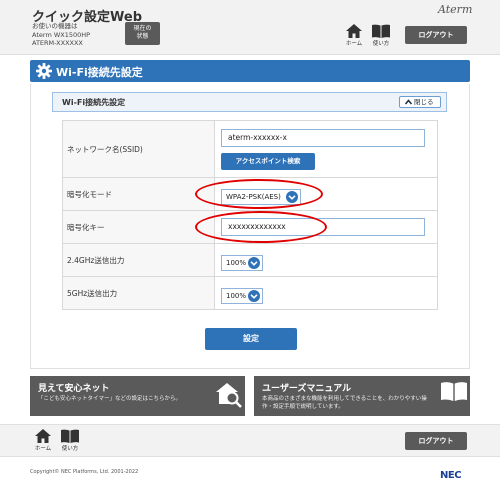  I want to click on mieteanshin-net-tile: 見えて安心ネット 「こども安心ネットタイマー」などの設定はこちらから。, so click(137, 396).